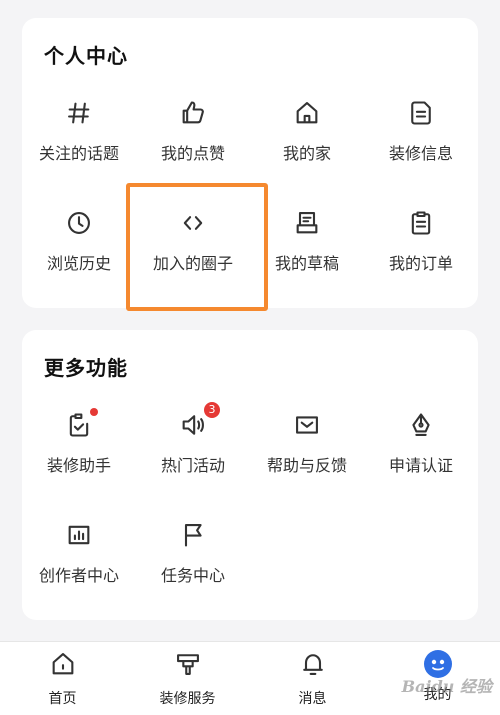 The width and height of the screenshot is (500, 715). I want to click on grid-item-my-orders: 我的订单, so click(421, 246).